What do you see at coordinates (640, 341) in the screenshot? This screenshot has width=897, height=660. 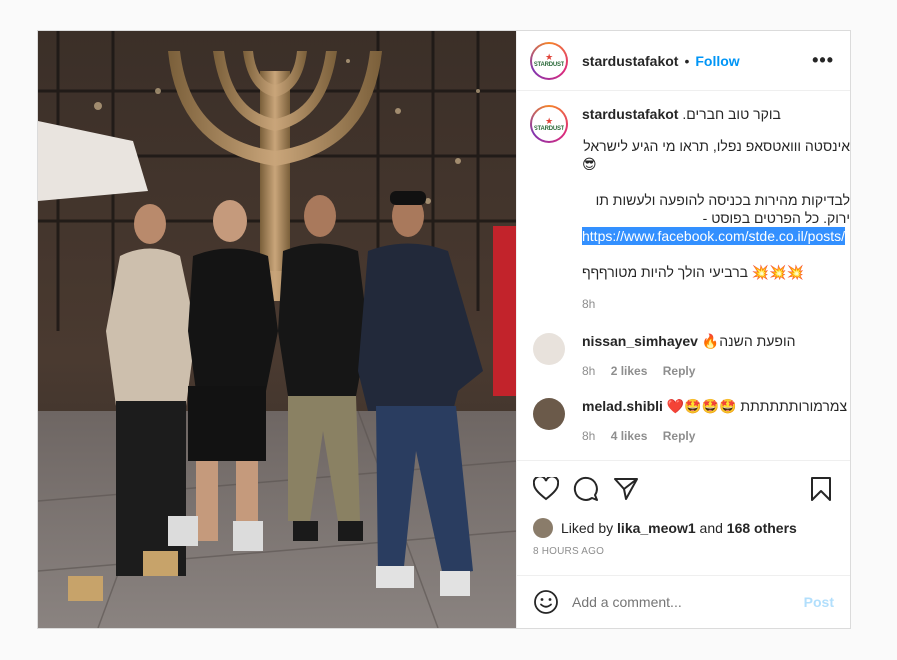 I see `comment-username: nissan_simhayev` at bounding box center [640, 341].